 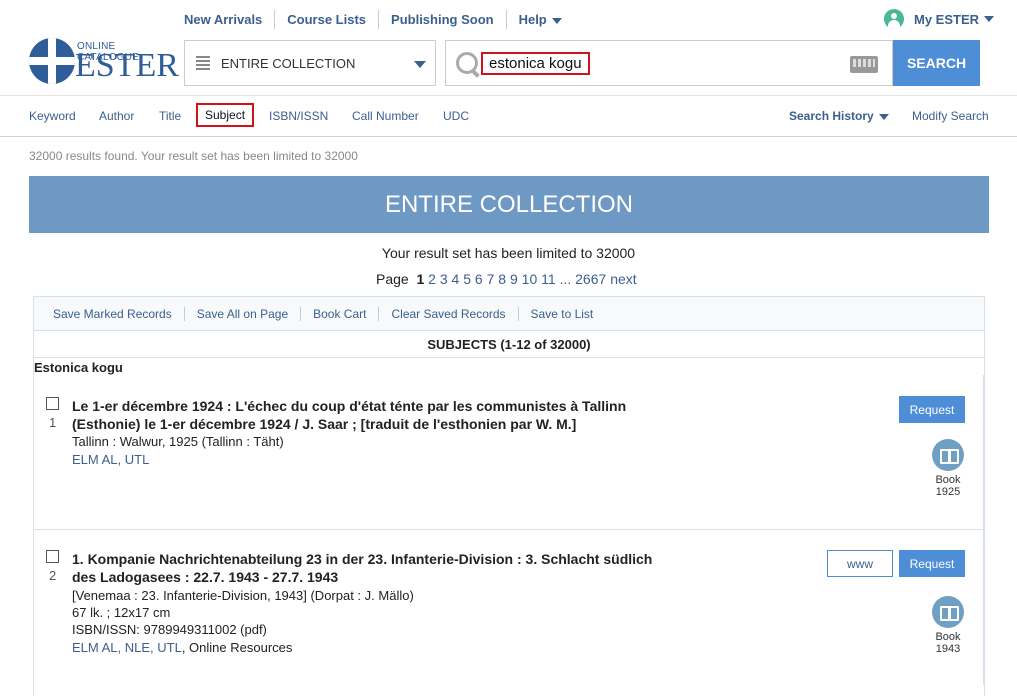 What do you see at coordinates (860, 563) in the screenshot?
I see `www-button: www` at bounding box center [860, 563].